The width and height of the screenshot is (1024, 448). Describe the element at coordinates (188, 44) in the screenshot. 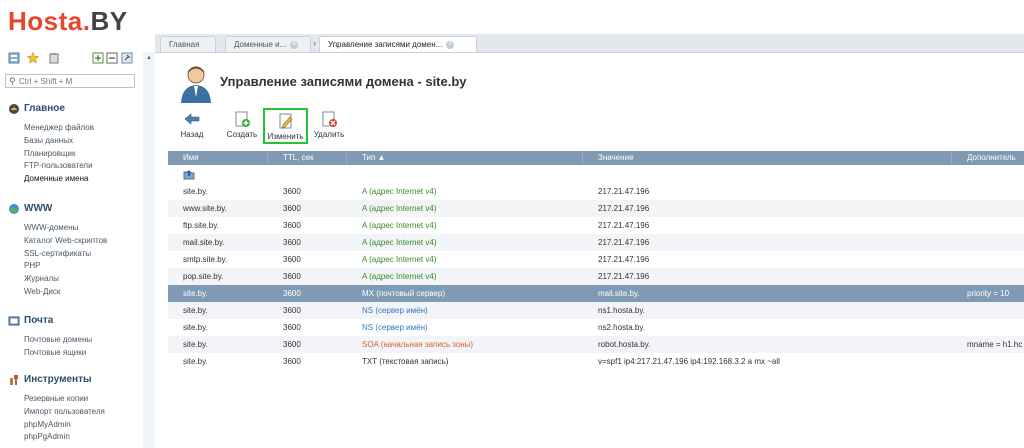

I see `tab-main: Главная` at that location.